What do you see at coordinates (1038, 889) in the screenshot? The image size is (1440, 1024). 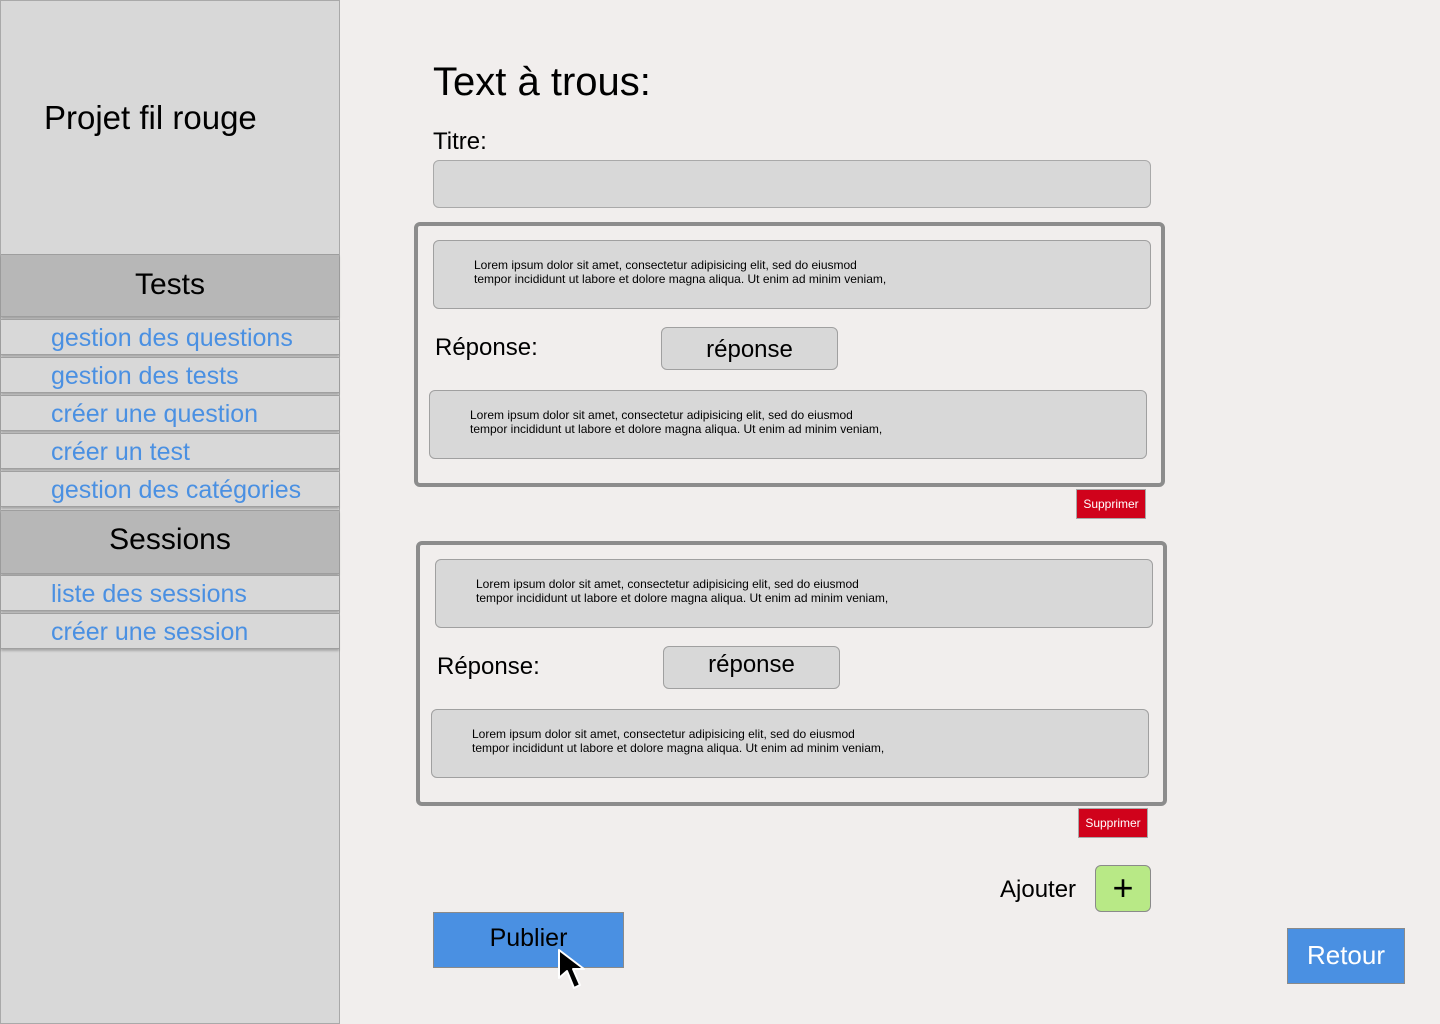 I see `ajouter-label: Ajouter` at bounding box center [1038, 889].